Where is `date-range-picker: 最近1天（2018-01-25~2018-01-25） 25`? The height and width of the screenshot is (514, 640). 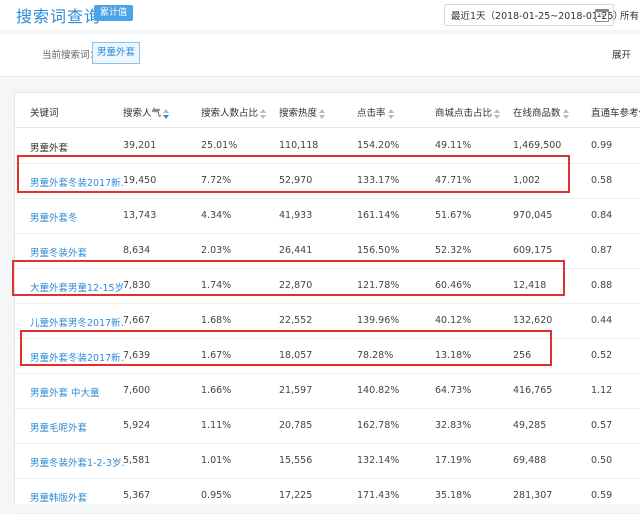
date-range-picker: 最近1天（2018-01-25~2018-01-25） 25 is located at coordinates (533, 15).